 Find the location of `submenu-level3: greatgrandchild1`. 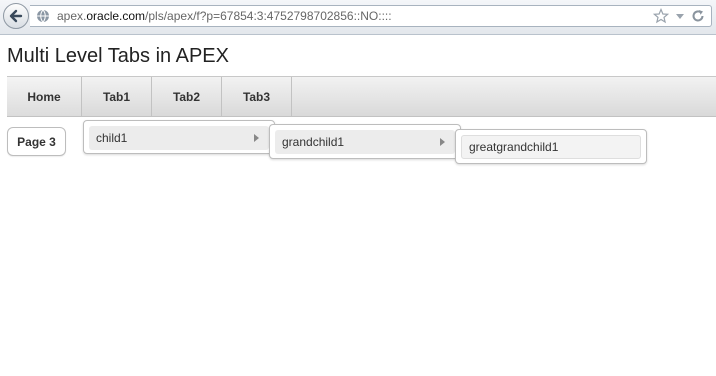

submenu-level3: greatgrandchild1 is located at coordinates (551, 146).